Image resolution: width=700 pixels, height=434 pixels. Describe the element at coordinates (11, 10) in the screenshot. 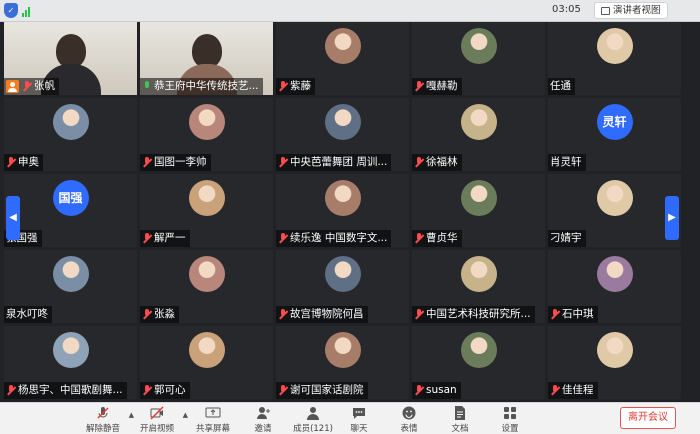

I see `shield-icon: ✓` at that location.